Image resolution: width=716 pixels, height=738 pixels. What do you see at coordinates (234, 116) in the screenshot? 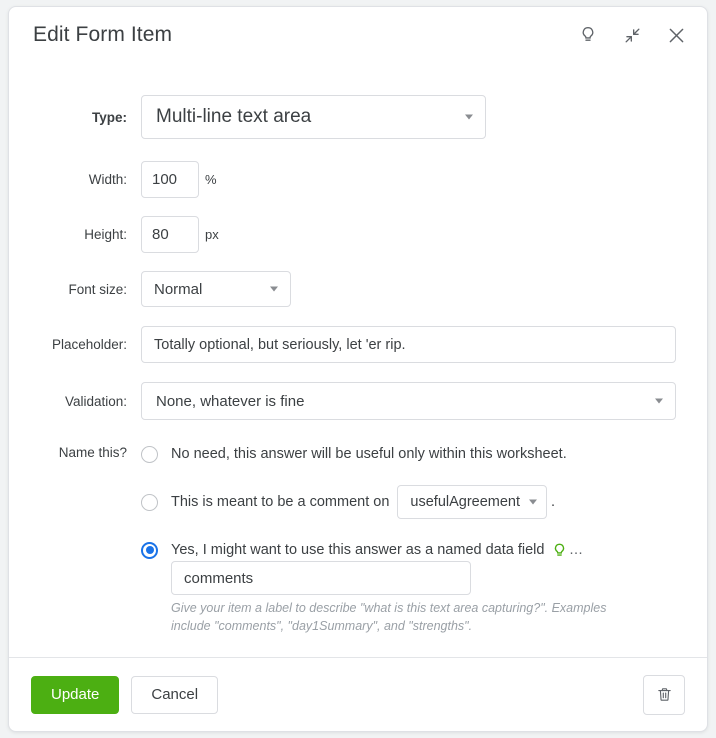
I see `type-select-value: Multi-line text area` at bounding box center [234, 116].